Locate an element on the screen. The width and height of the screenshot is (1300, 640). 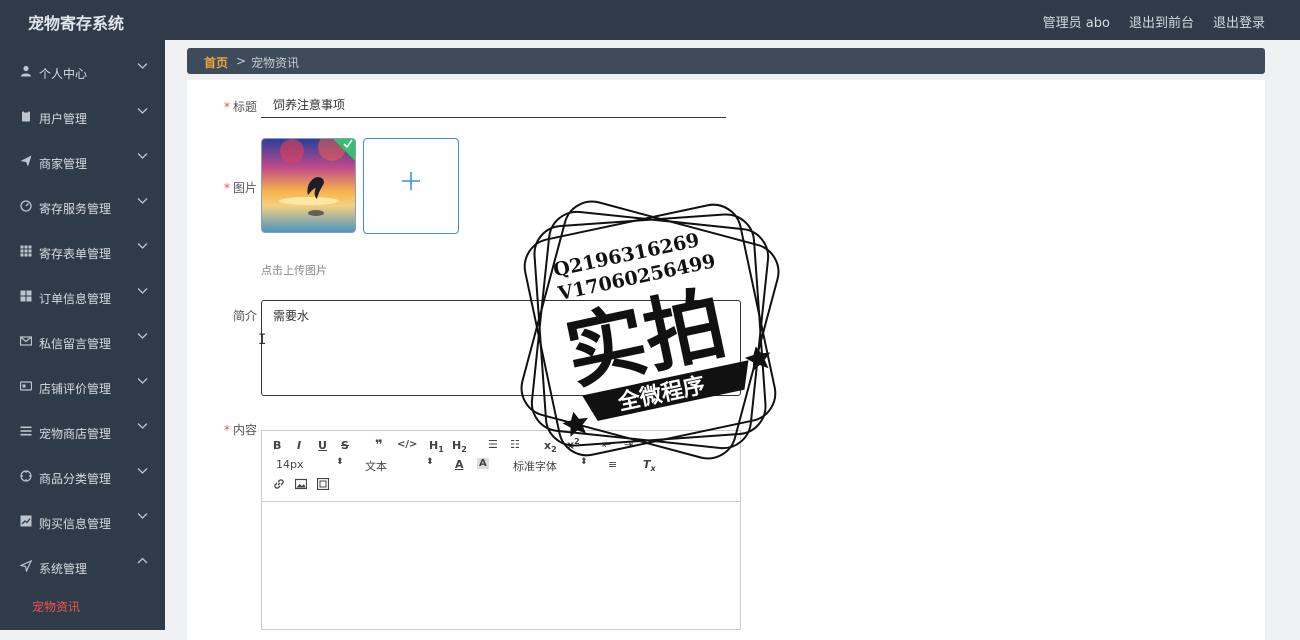
chevron-up-icon is located at coordinates (142, 562).